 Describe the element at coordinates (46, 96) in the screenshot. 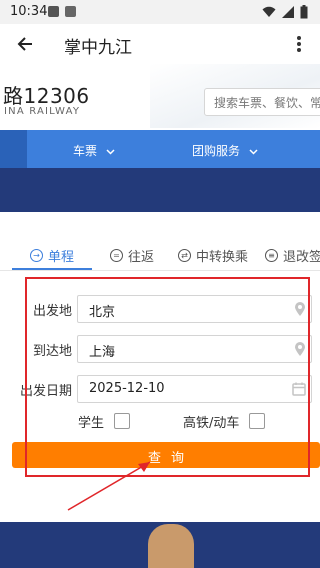

I see `site-logo-text: 路12306` at that location.